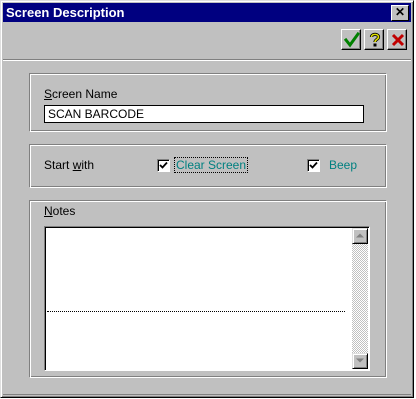 The width and height of the screenshot is (416, 399). I want to click on notes-label: Notes, so click(60, 211).